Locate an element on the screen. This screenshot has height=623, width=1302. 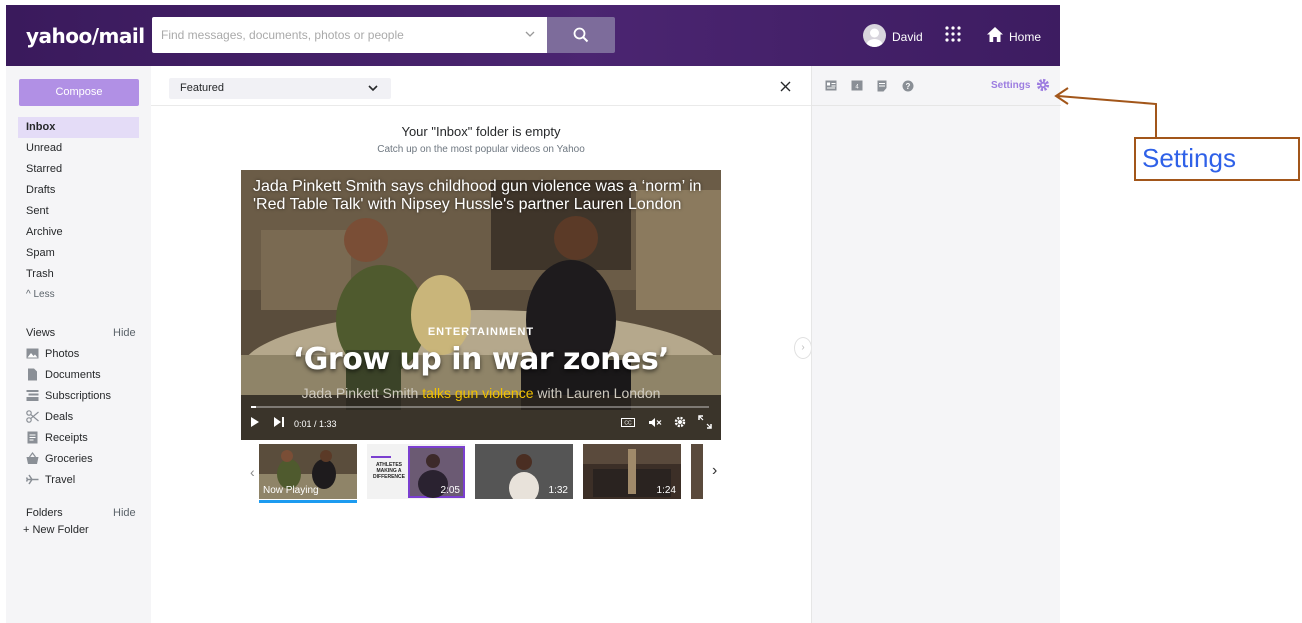
view-label: Groceries is located at coordinates (69, 459).